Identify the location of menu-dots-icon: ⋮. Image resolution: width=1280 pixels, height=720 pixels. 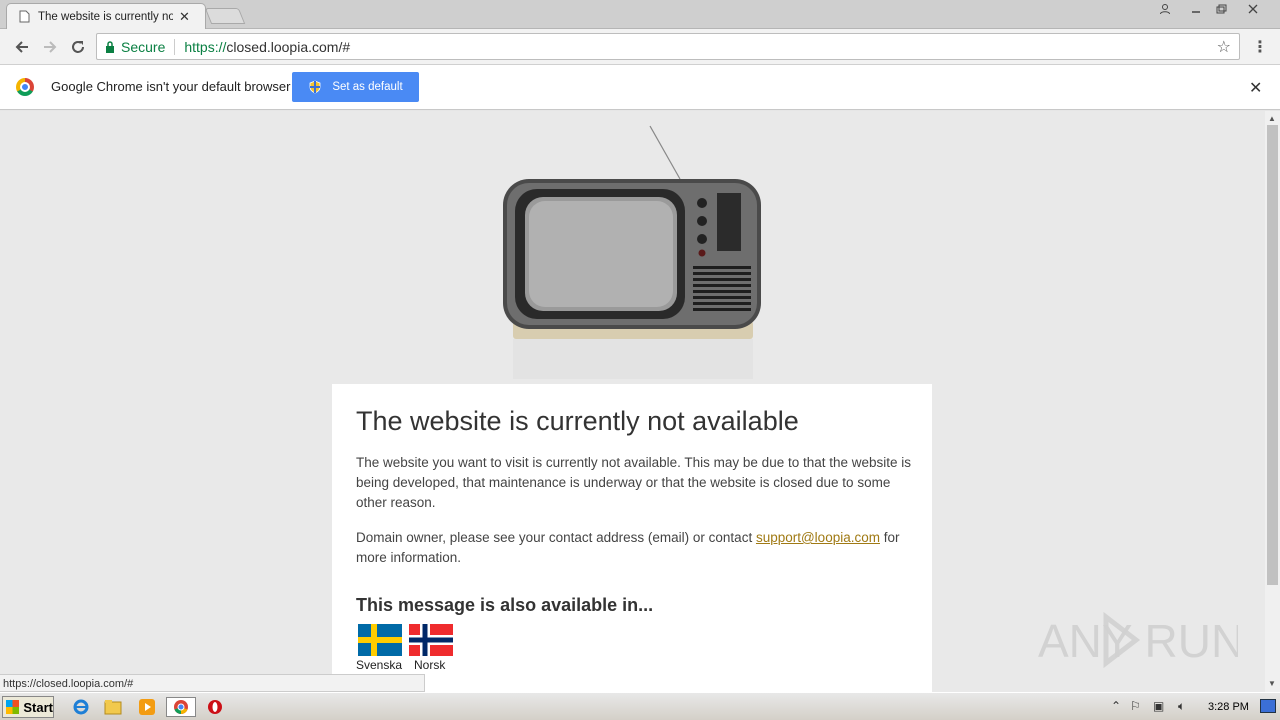
(1260, 47).